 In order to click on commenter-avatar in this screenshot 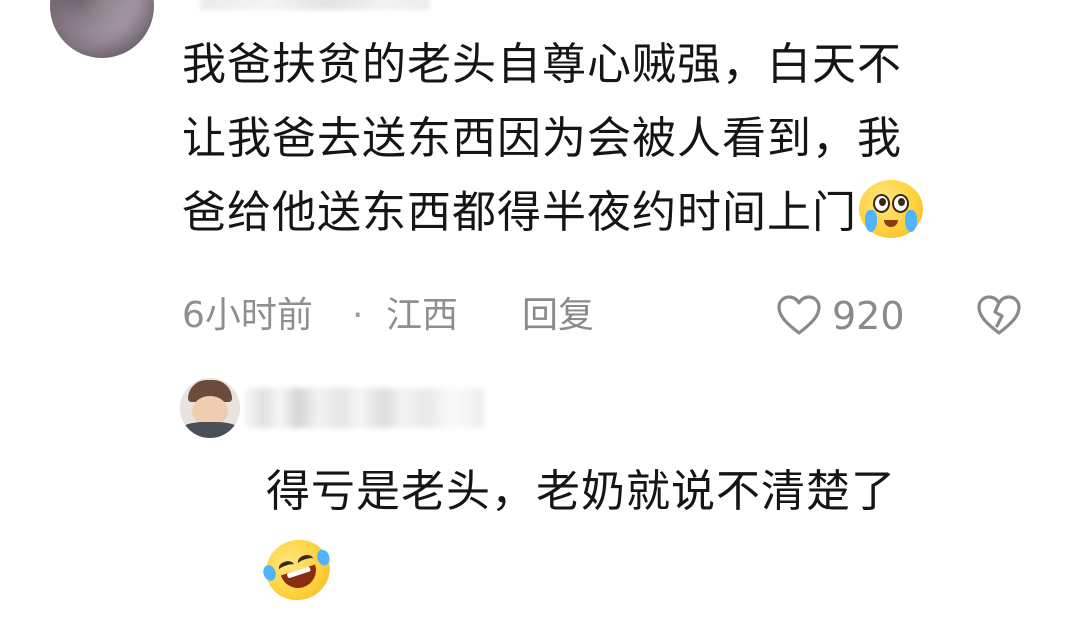, I will do `click(102, 29)`.